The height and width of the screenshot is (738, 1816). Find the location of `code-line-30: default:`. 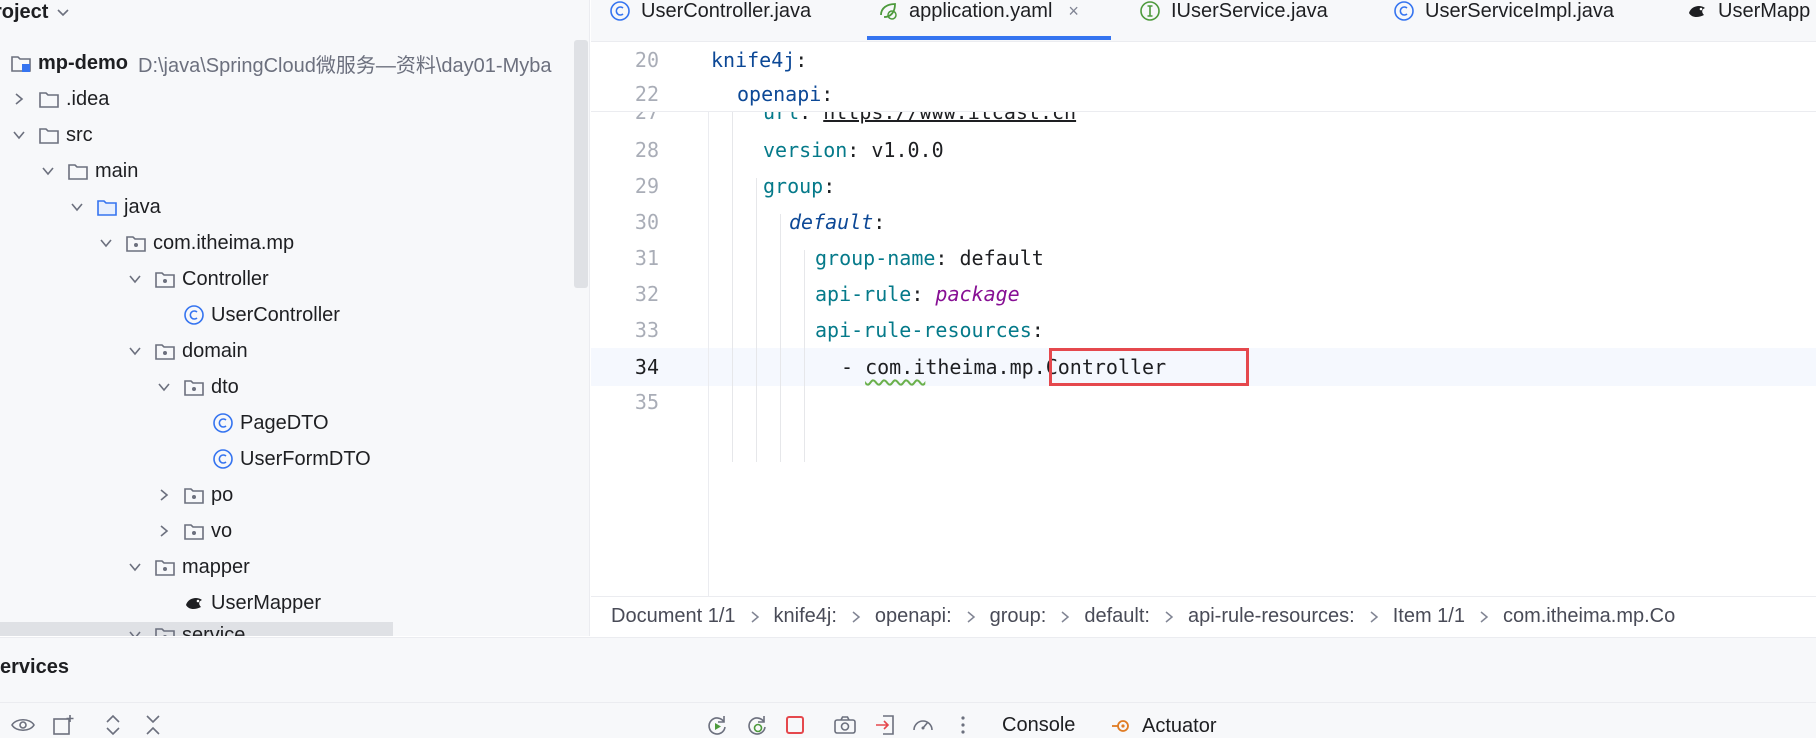

code-line-30: default: is located at coordinates (837, 222).